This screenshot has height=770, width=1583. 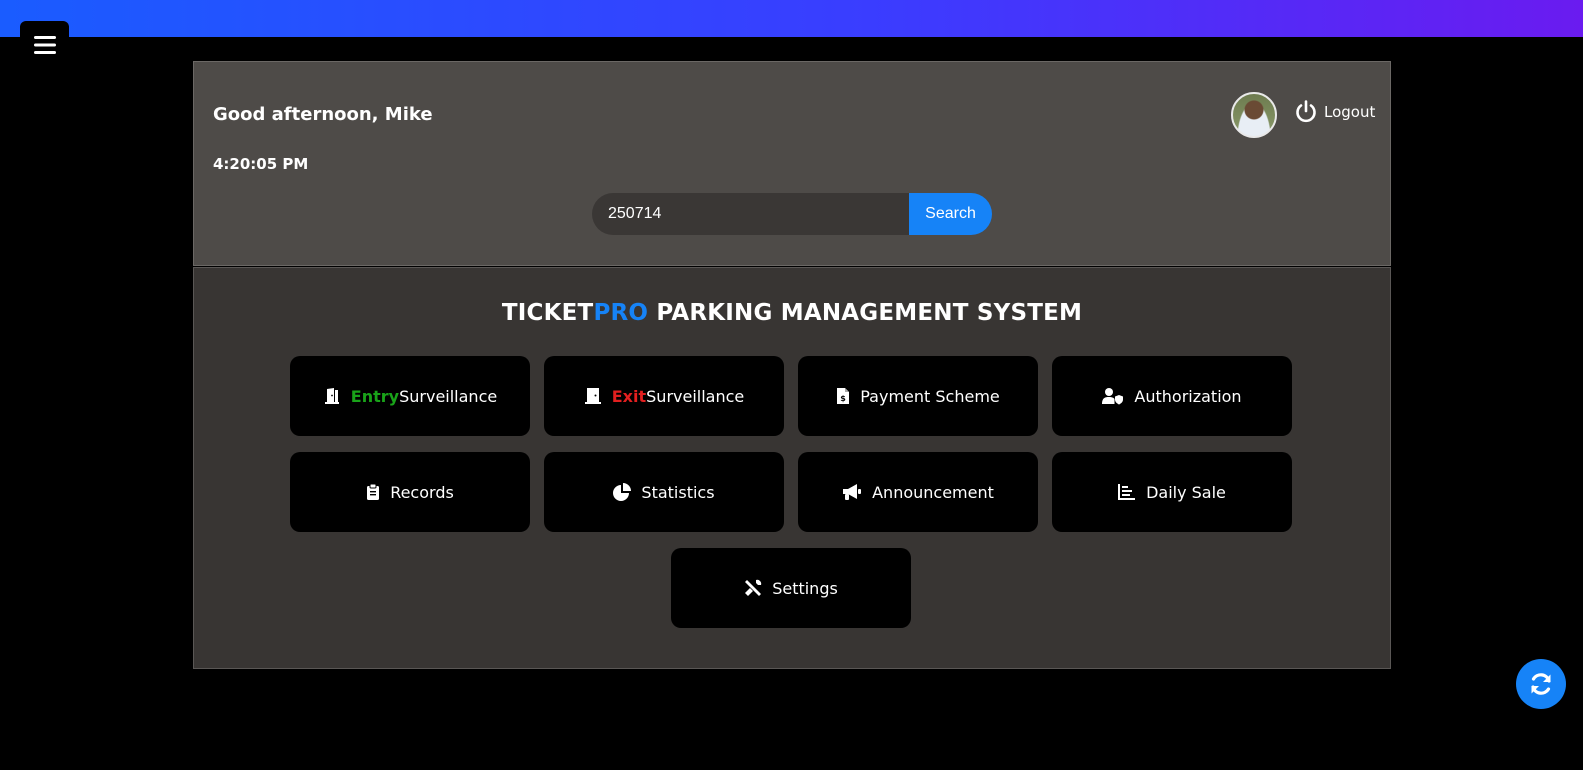 I want to click on search-bar: Search, so click(x=792, y=214).